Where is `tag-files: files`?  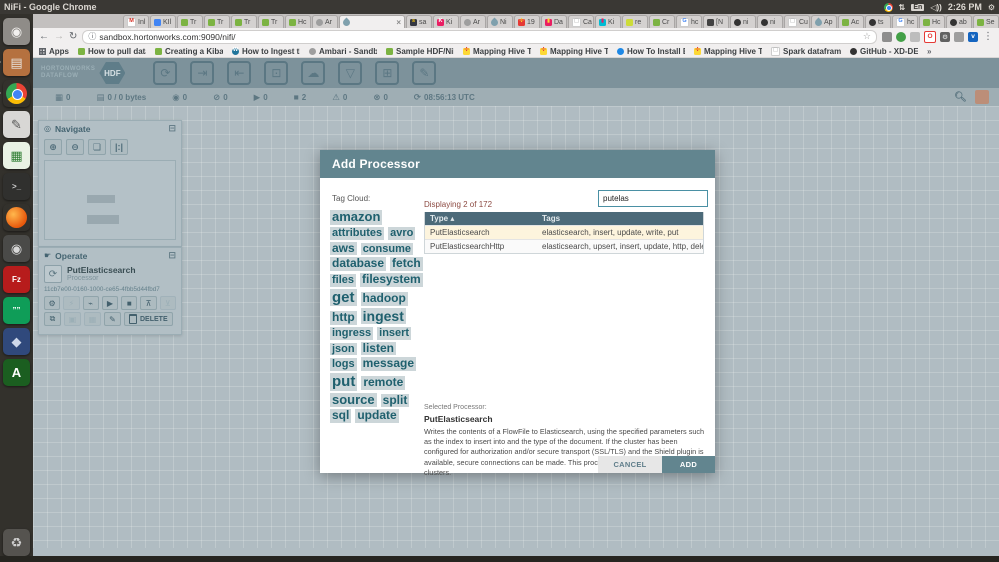
tag-files: files is located at coordinates (343, 280).